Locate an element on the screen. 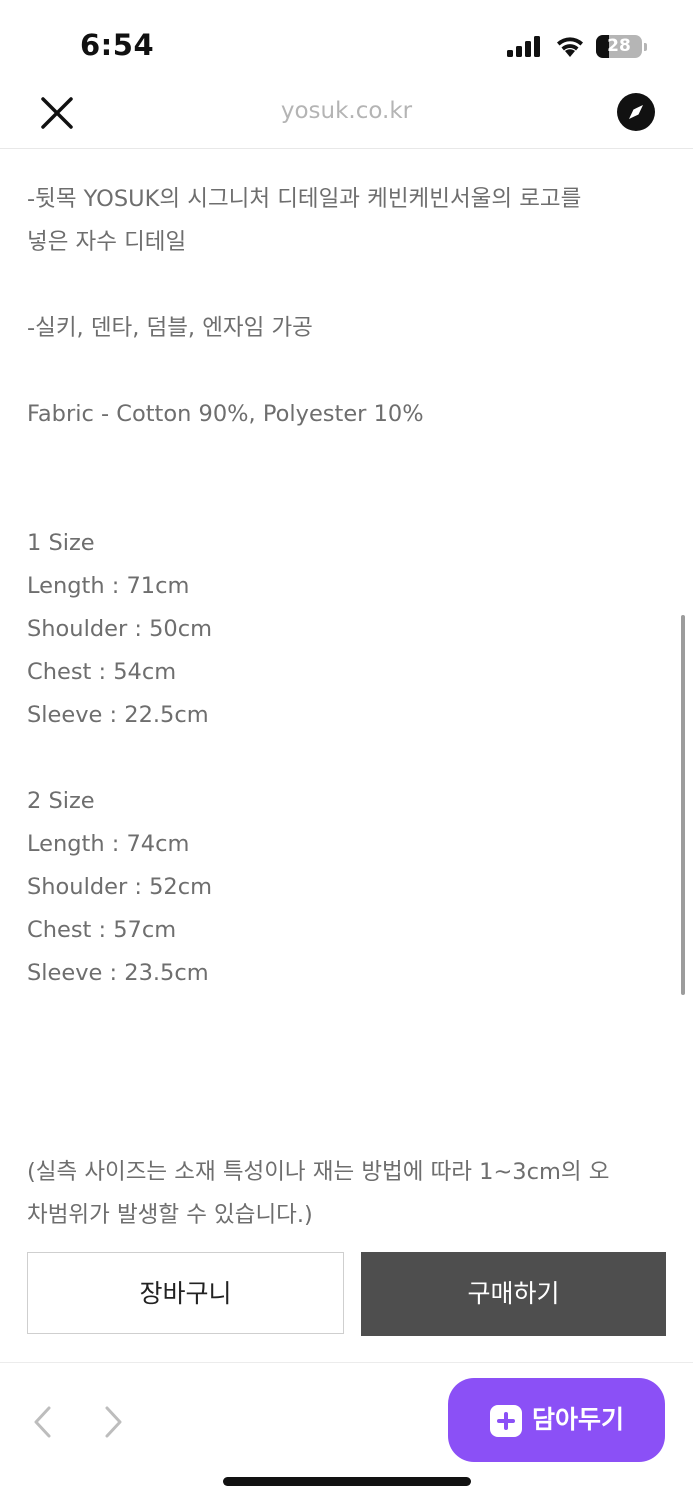 Image resolution: width=693 pixels, height=1500 pixels. signal-icon is located at coordinates (523, 46).